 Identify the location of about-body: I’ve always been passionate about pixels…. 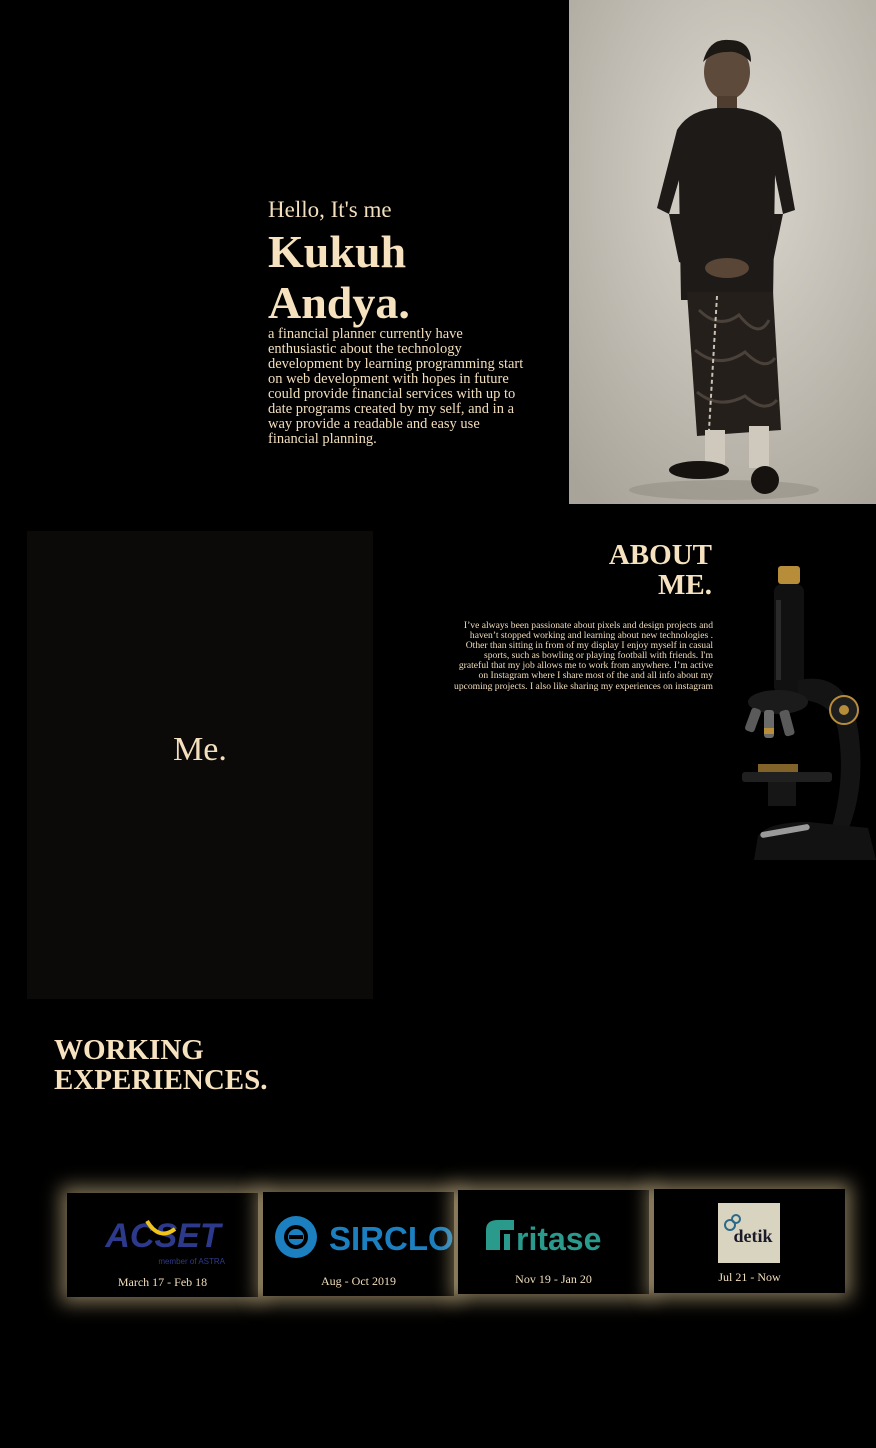
(583, 656).